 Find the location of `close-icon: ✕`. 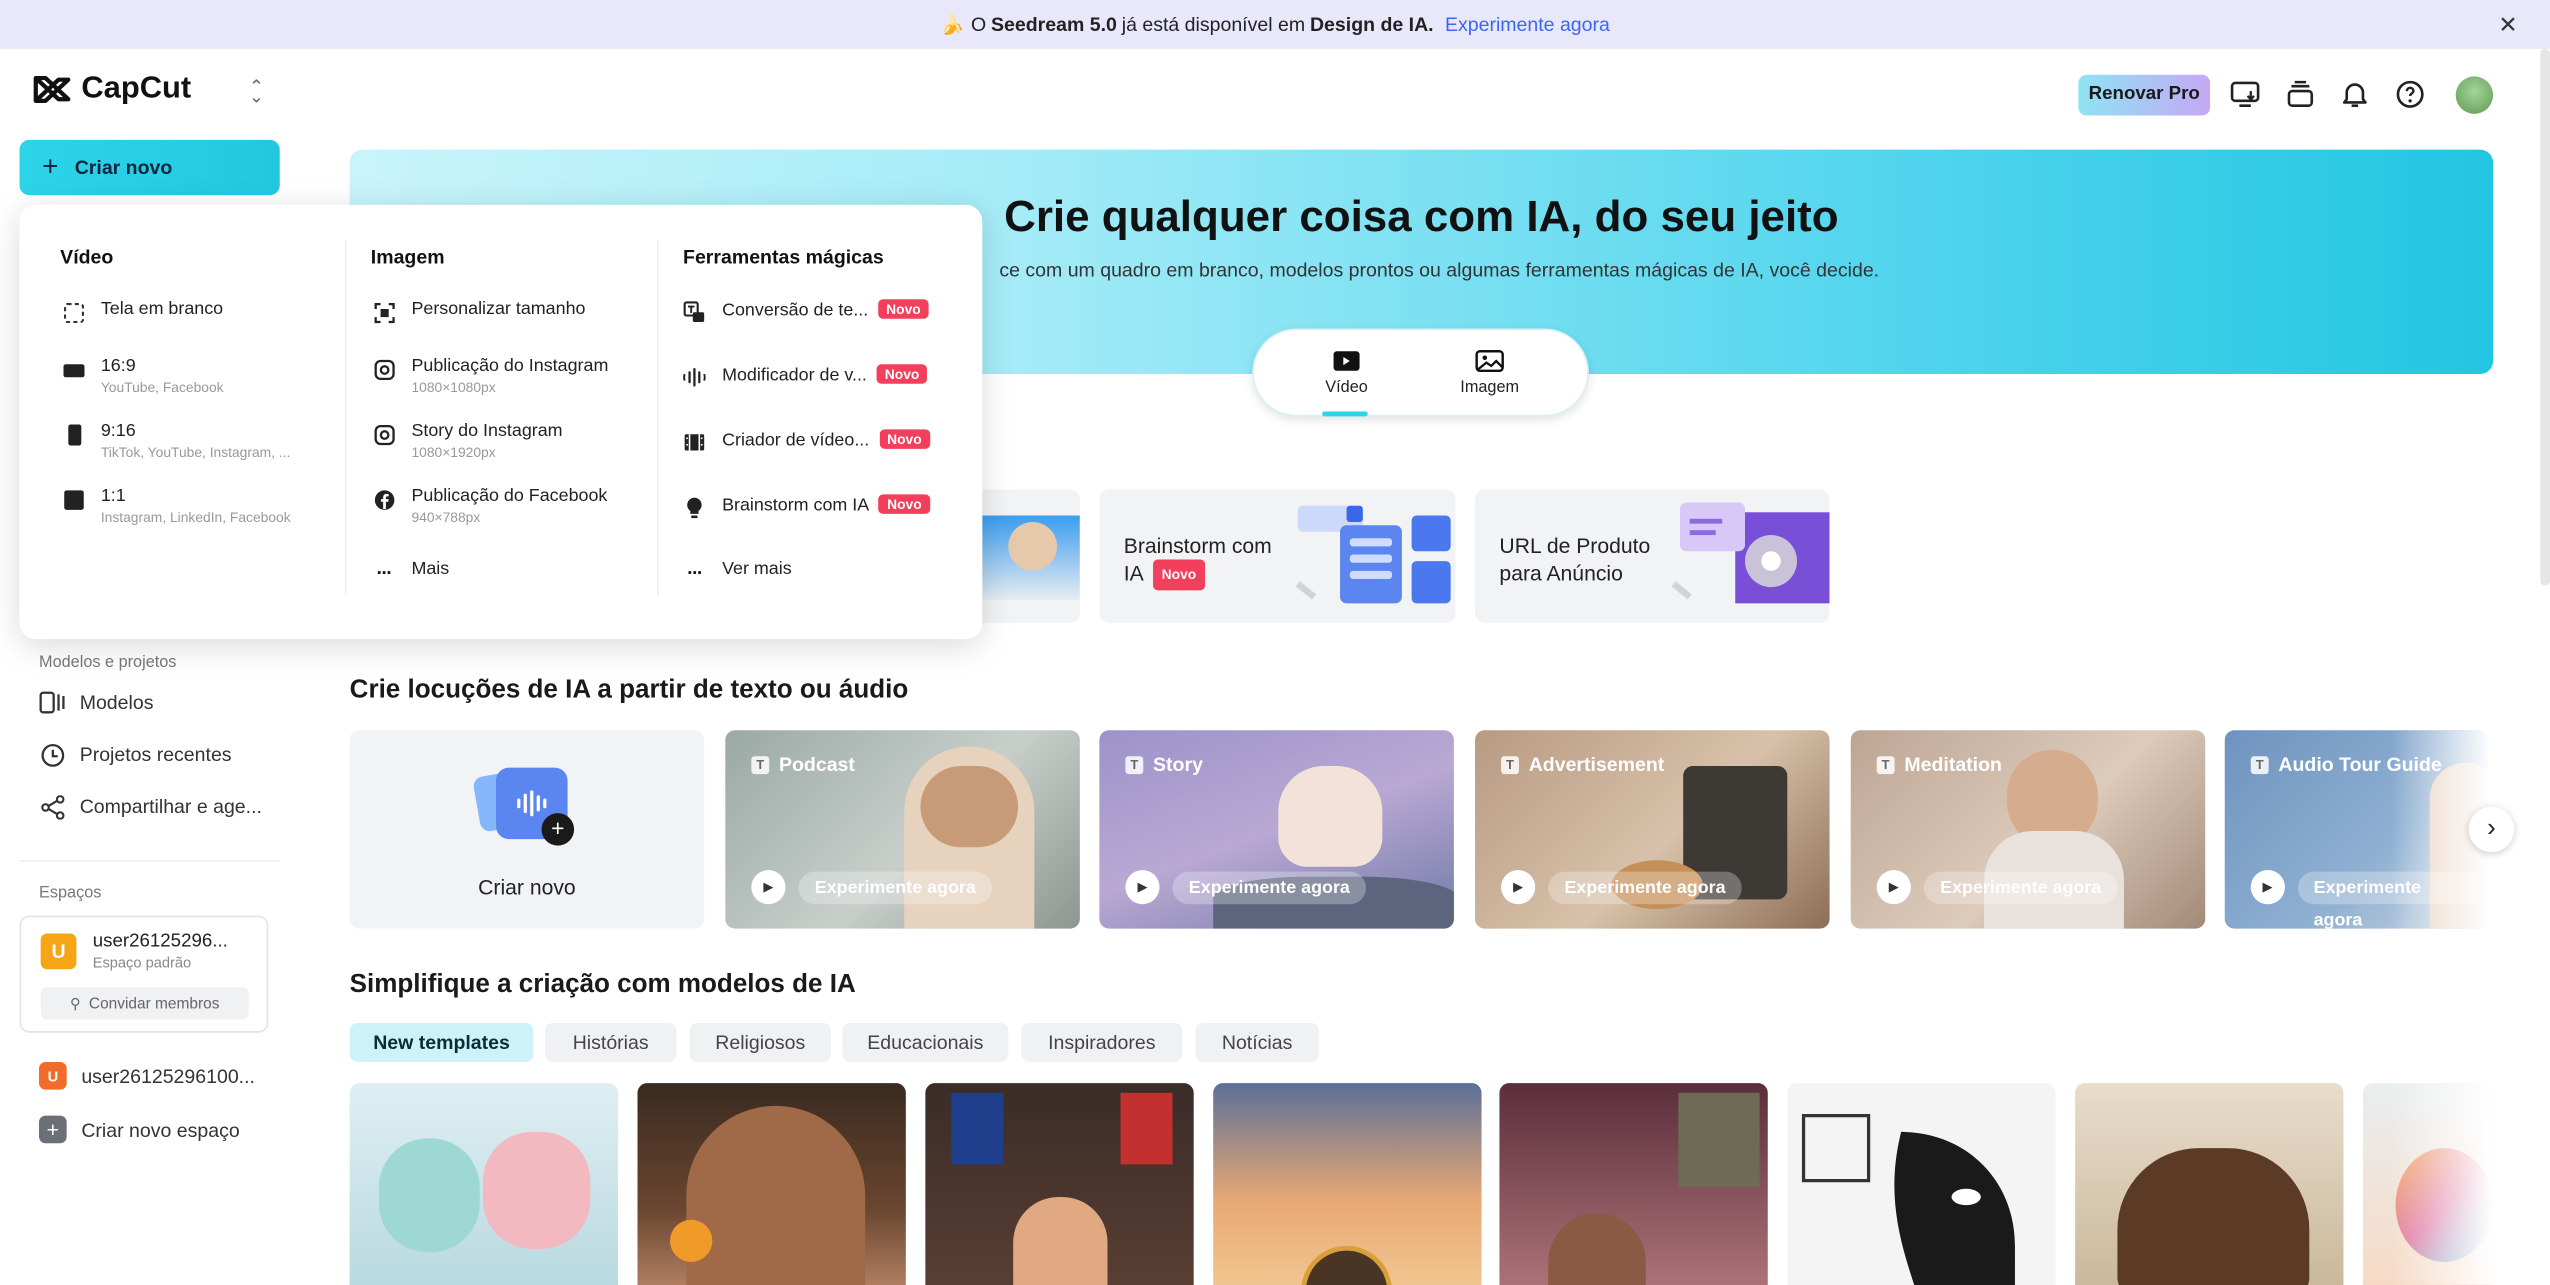

close-icon: ✕ is located at coordinates (2507, 25).